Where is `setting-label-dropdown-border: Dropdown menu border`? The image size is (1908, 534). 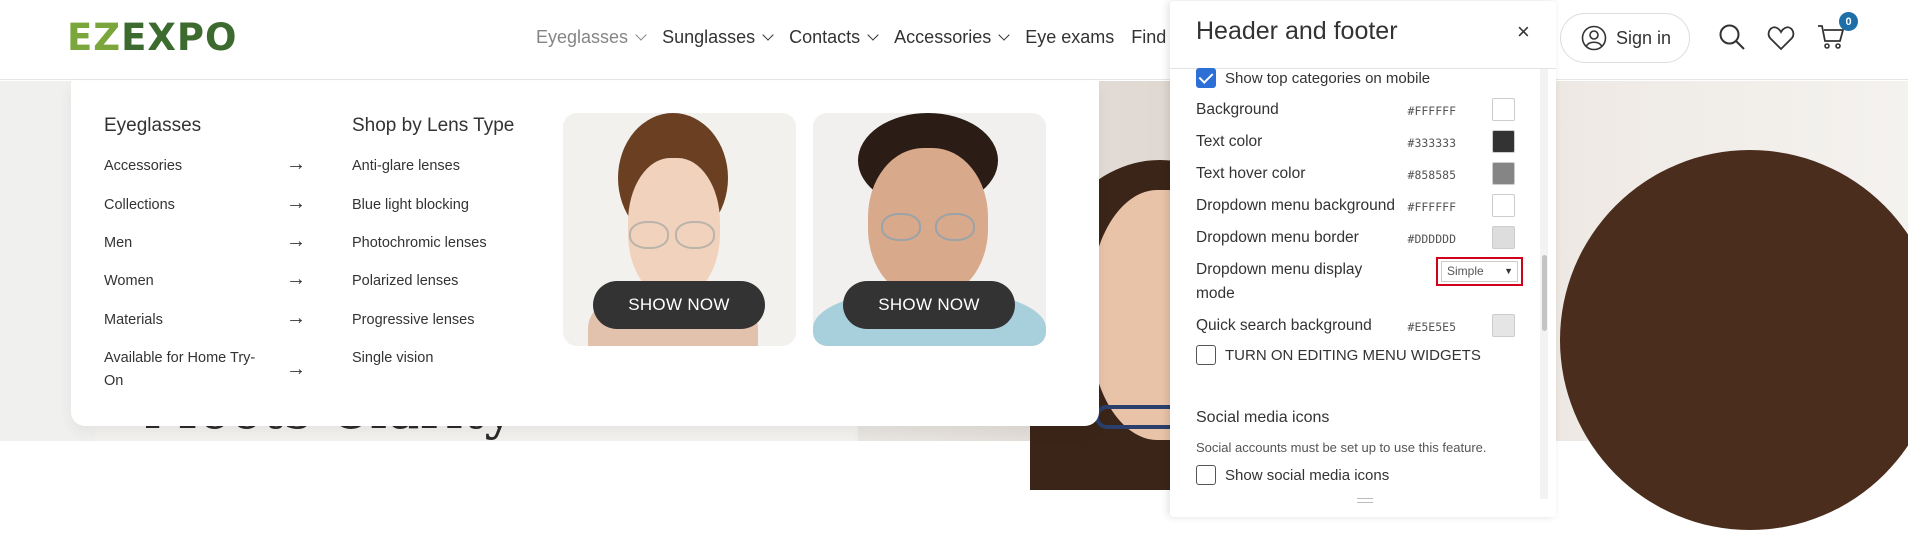
setting-label-dropdown-border: Dropdown menu border is located at coordinates (1277, 237).